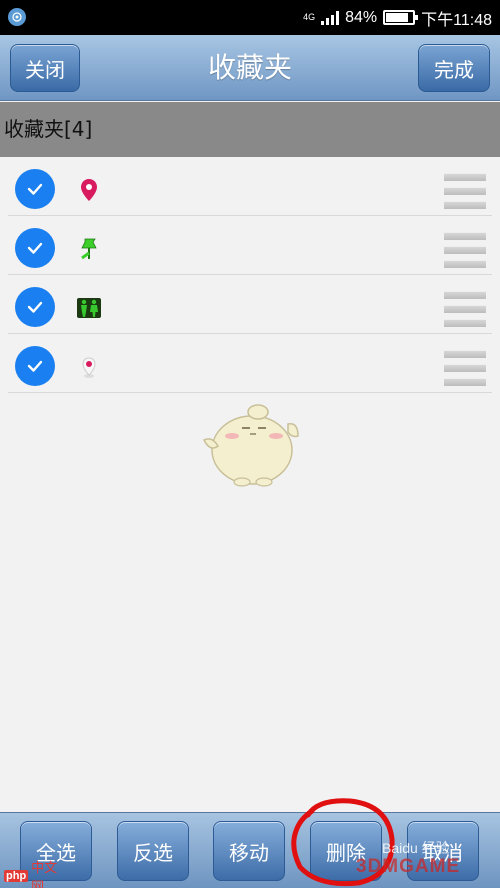 The height and width of the screenshot is (888, 500). I want to click on php-watermark: php 中文网, so click(31, 874).